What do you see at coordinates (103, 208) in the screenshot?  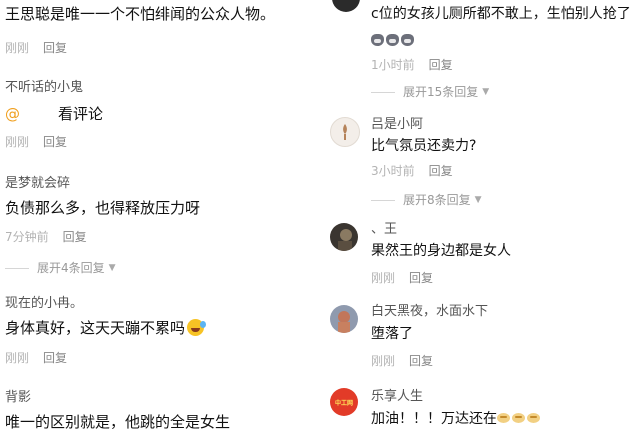 I see `comment-text: 负债那么多，也得释放压力呀` at bounding box center [103, 208].